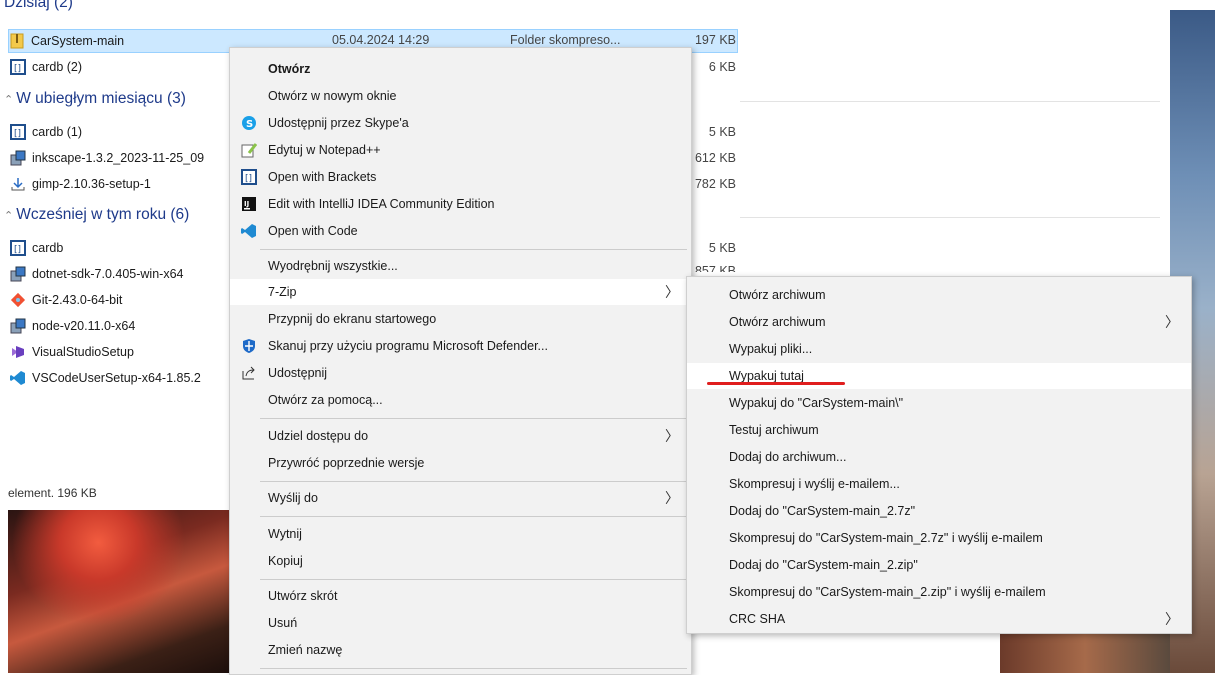  Describe the element at coordinates (460, 123) in the screenshot. I see `menu-item-skype-share: S Udostępnij przez Skype'a` at that location.